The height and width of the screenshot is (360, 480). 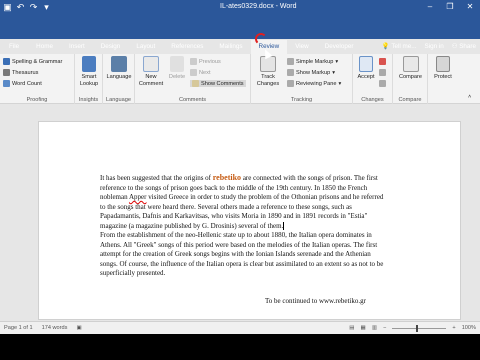 I want to click on protect-button: Protect, so click(x=443, y=68).